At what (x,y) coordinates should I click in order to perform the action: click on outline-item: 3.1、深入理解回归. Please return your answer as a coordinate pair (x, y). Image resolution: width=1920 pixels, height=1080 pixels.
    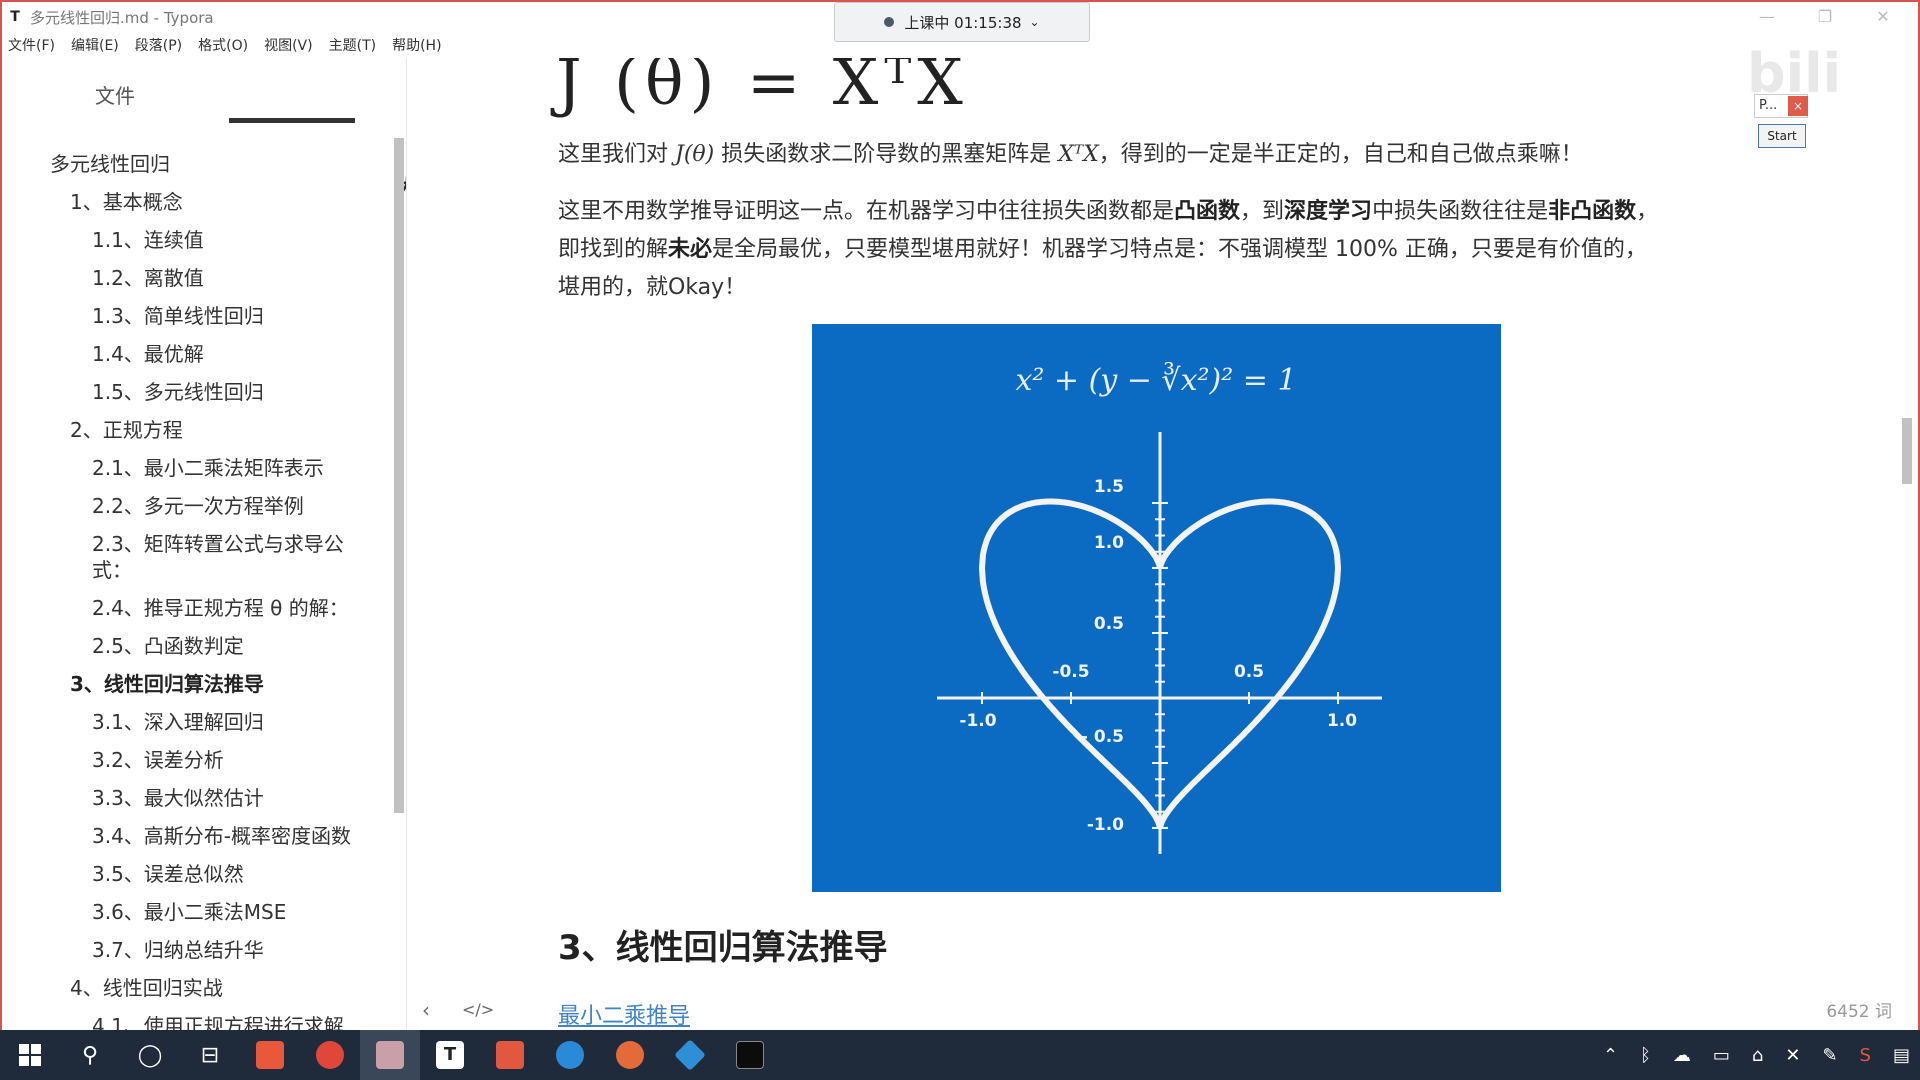
    Looking at the image, I should click on (178, 720).